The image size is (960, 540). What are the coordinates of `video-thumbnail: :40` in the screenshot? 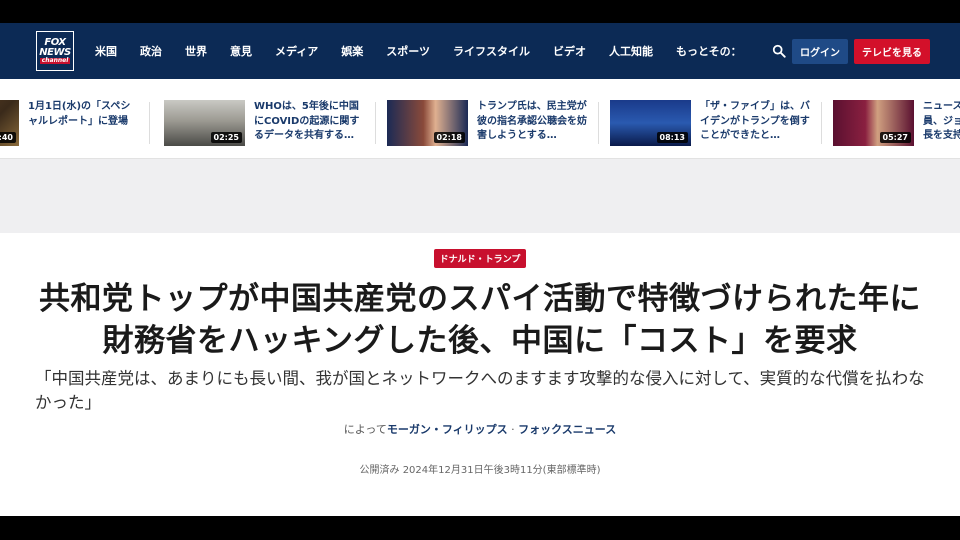 It's located at (9, 123).